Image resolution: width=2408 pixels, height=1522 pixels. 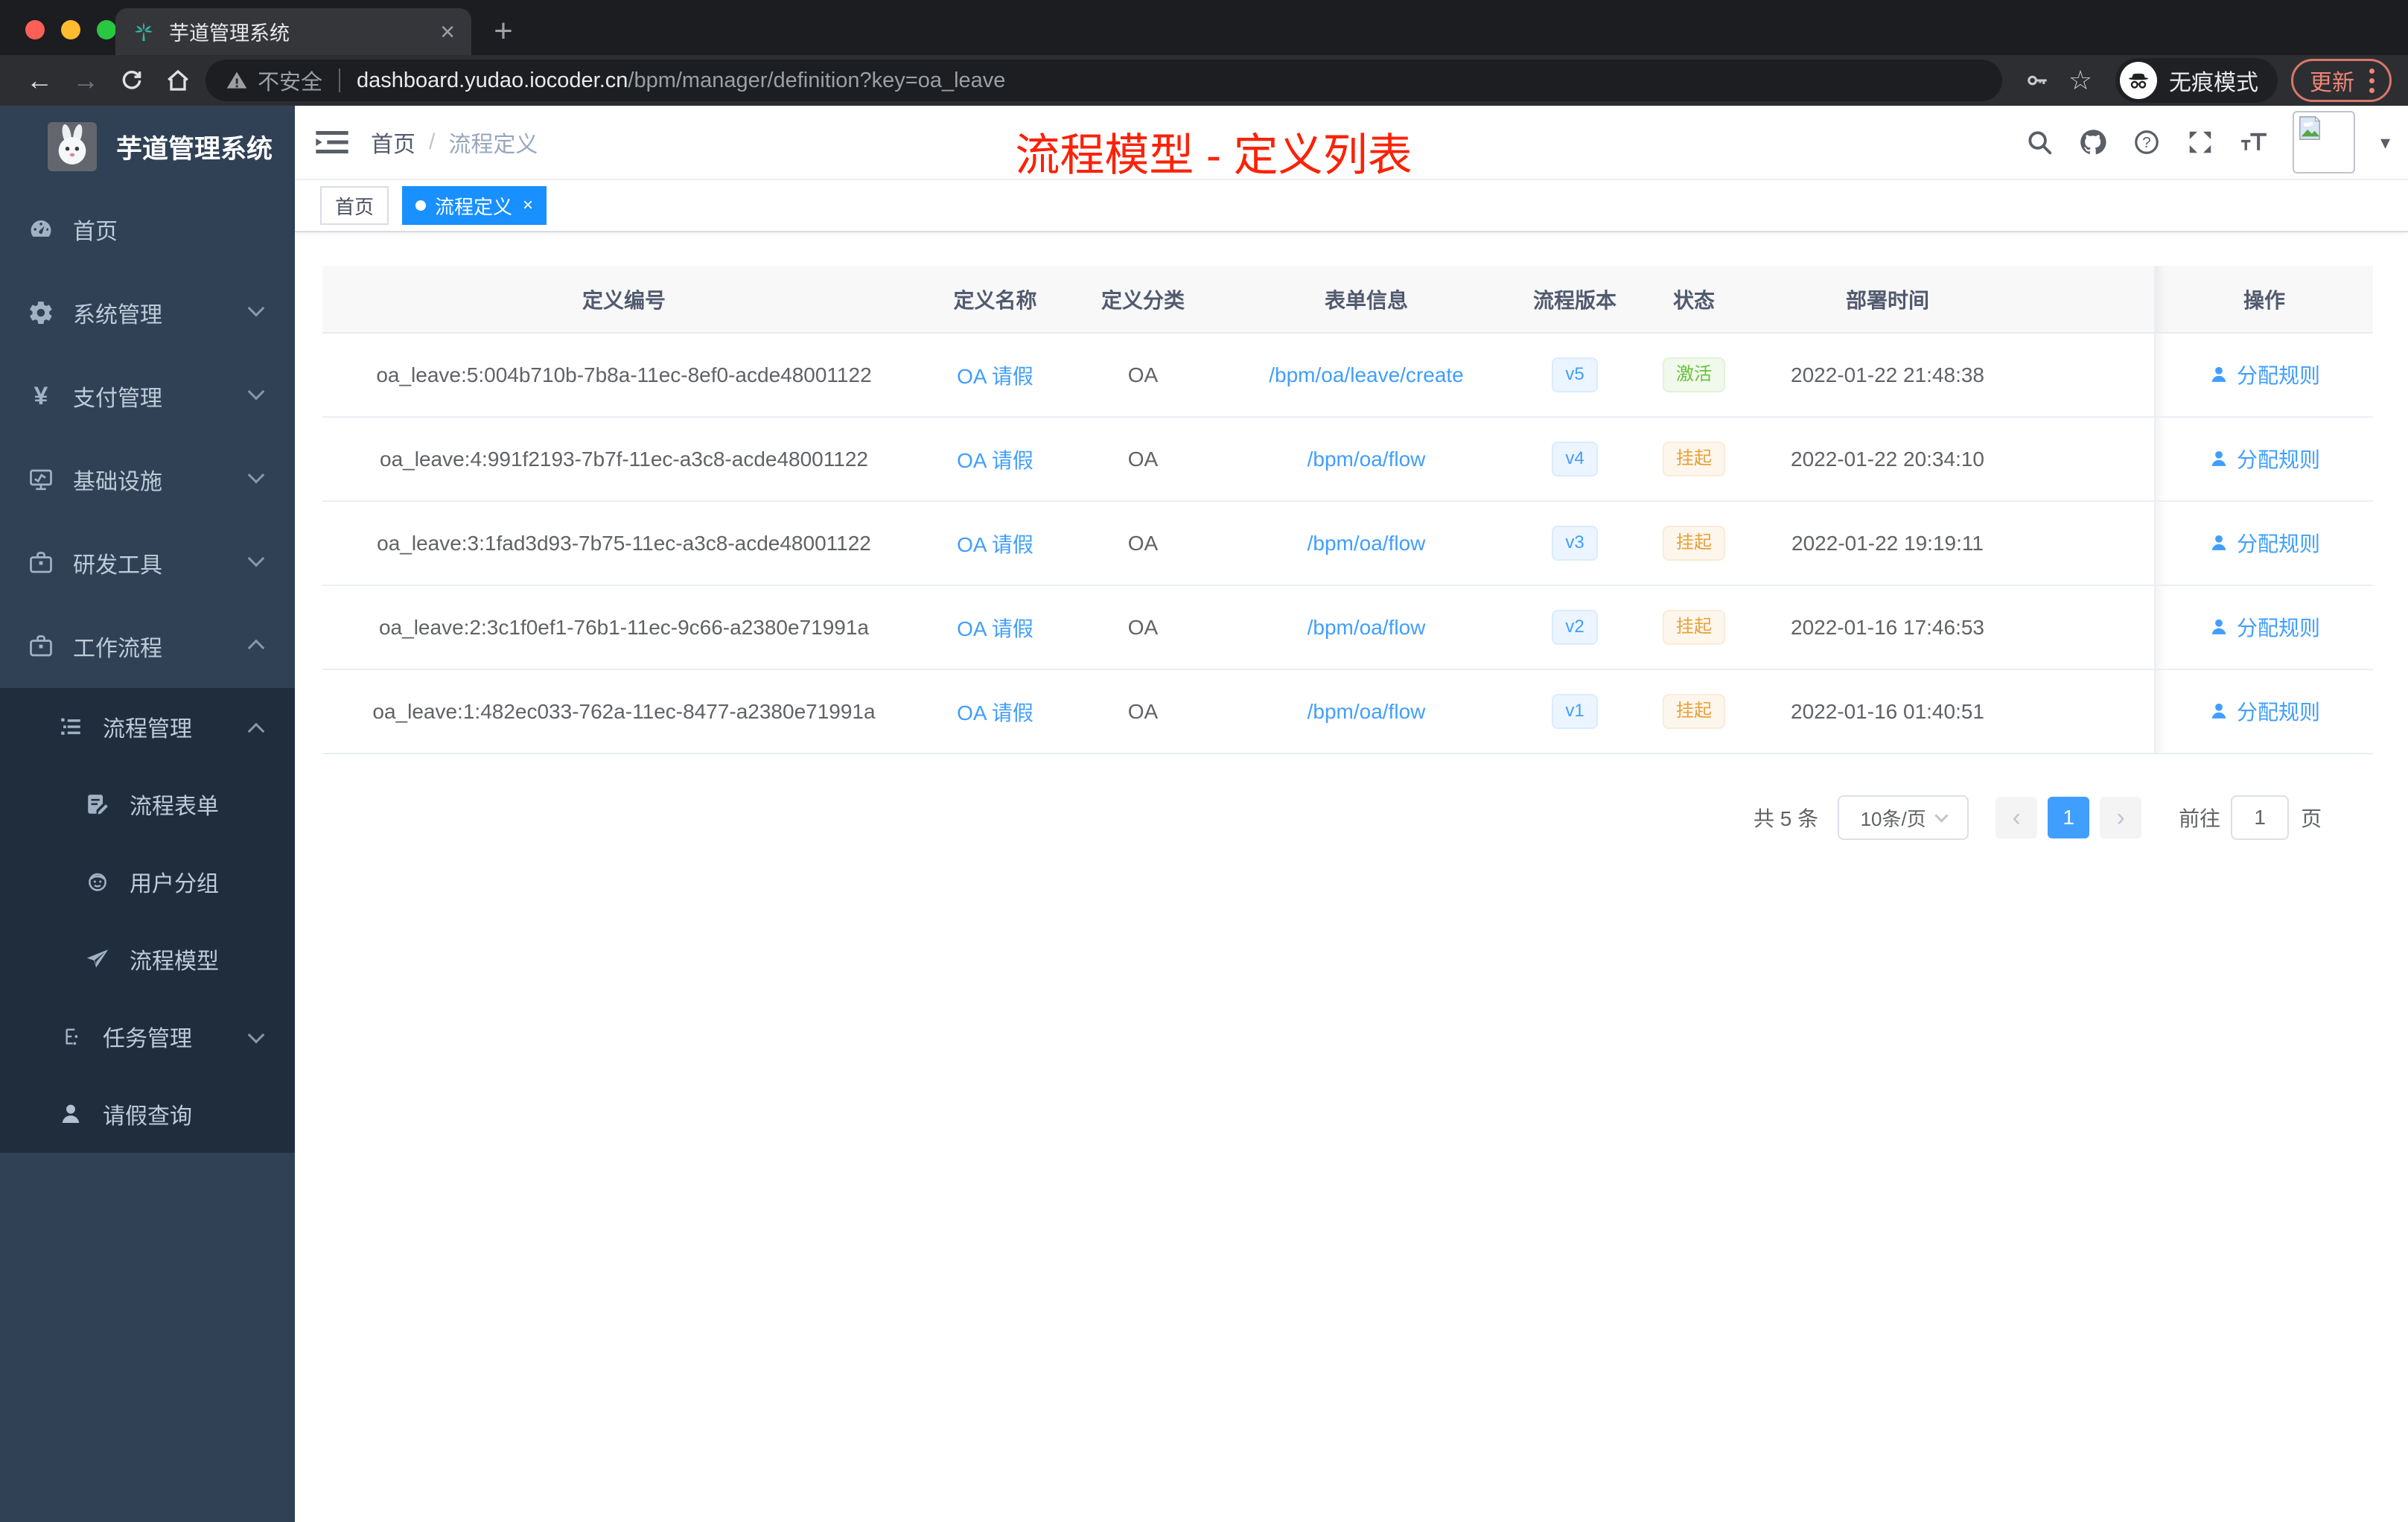 What do you see at coordinates (237, 80) in the screenshot?
I see `warning-icon` at bounding box center [237, 80].